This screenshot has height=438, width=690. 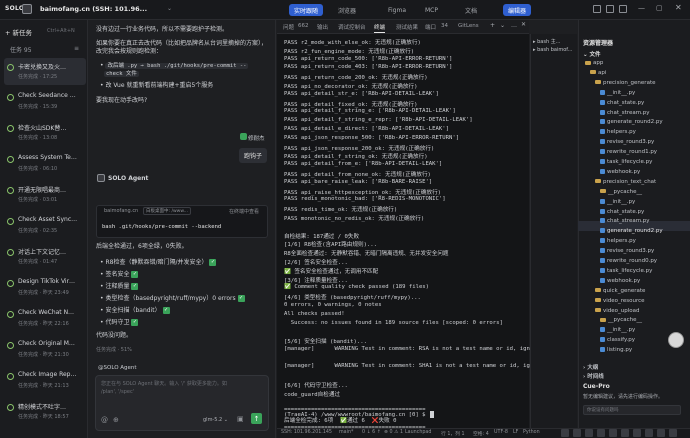 I want to click on timeline-section: › 时间线, so click(x=593, y=376).